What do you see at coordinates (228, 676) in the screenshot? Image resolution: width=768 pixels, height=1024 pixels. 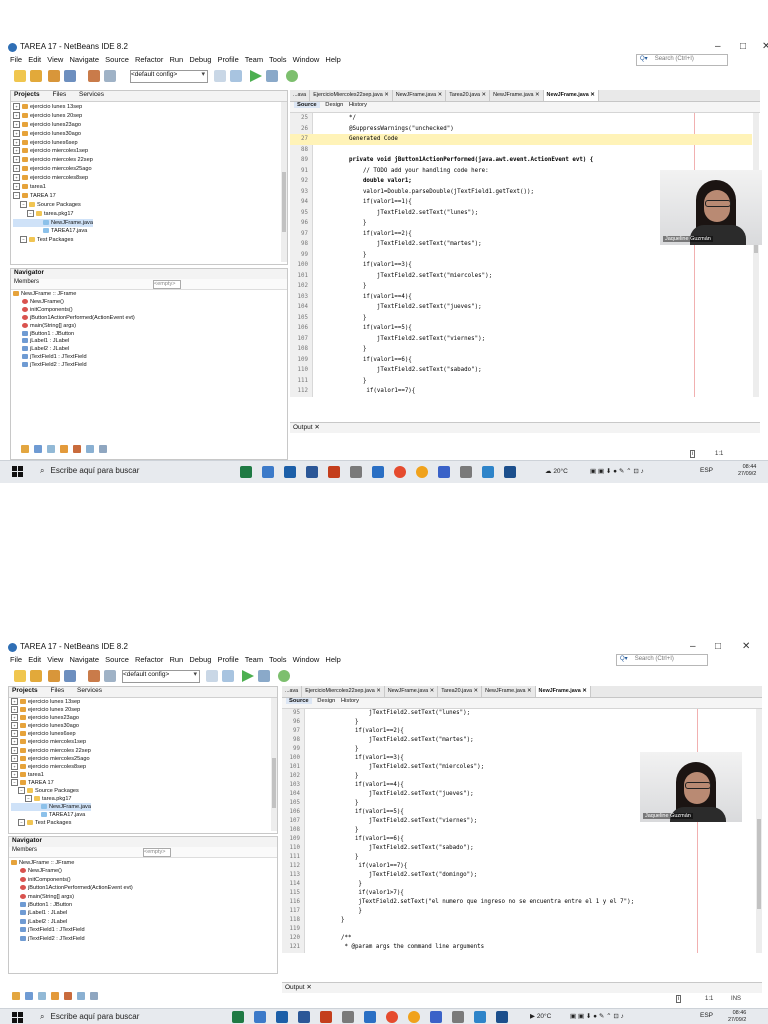 I see `clean-build-icon` at bounding box center [228, 676].